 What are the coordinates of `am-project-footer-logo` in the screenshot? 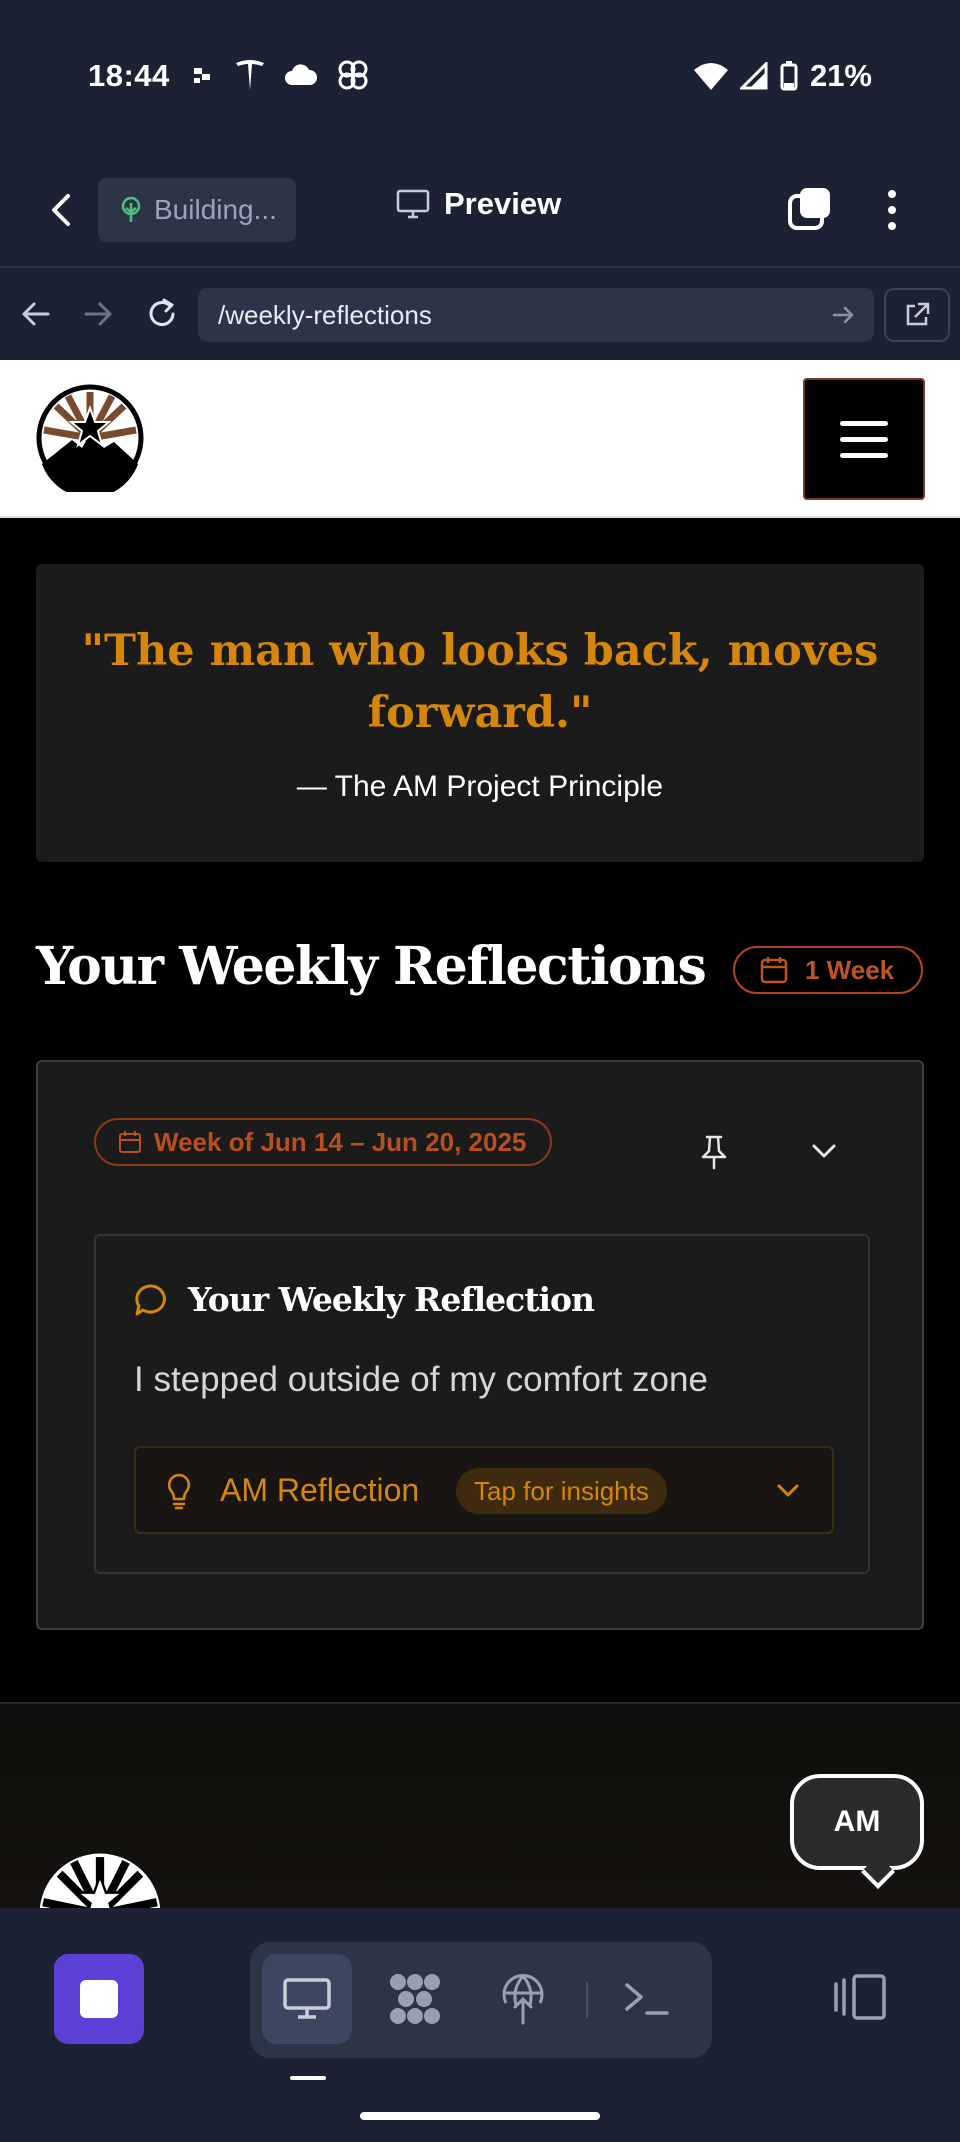 It's located at (100, 1880).